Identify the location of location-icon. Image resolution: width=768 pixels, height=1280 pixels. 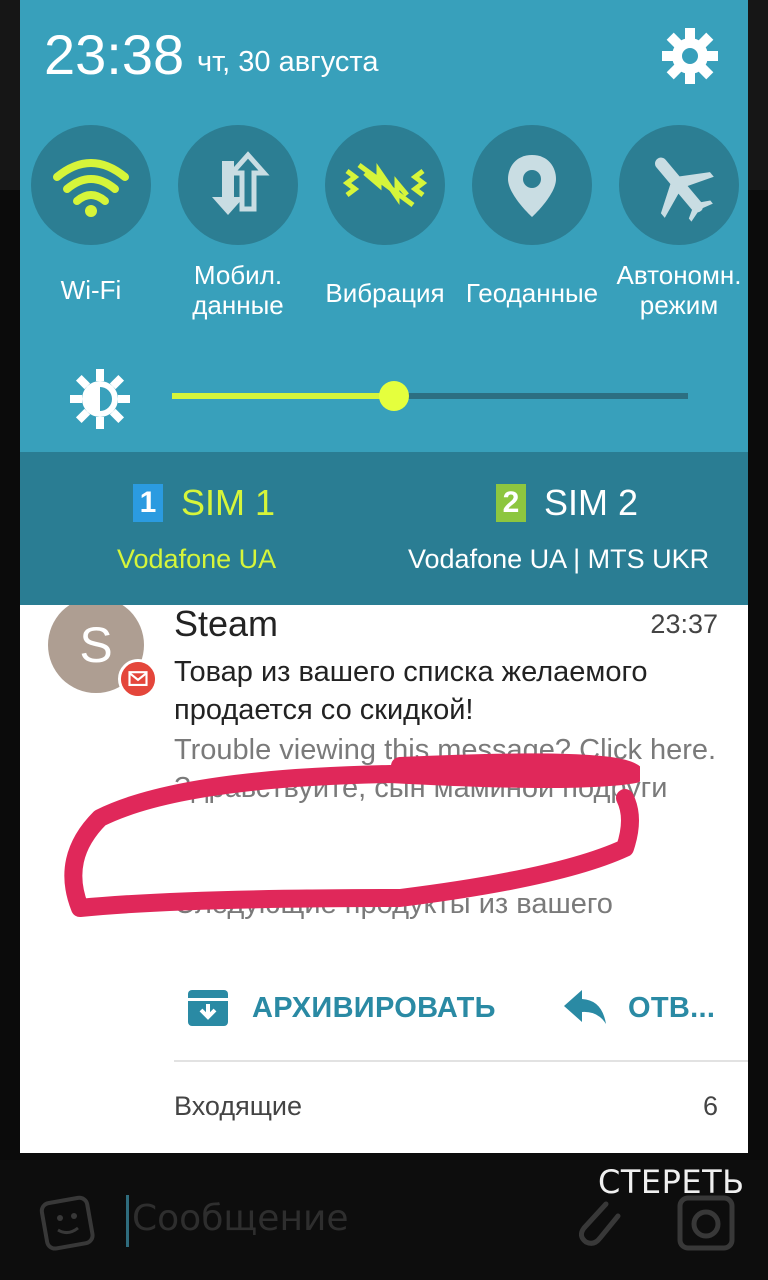
(532, 186).